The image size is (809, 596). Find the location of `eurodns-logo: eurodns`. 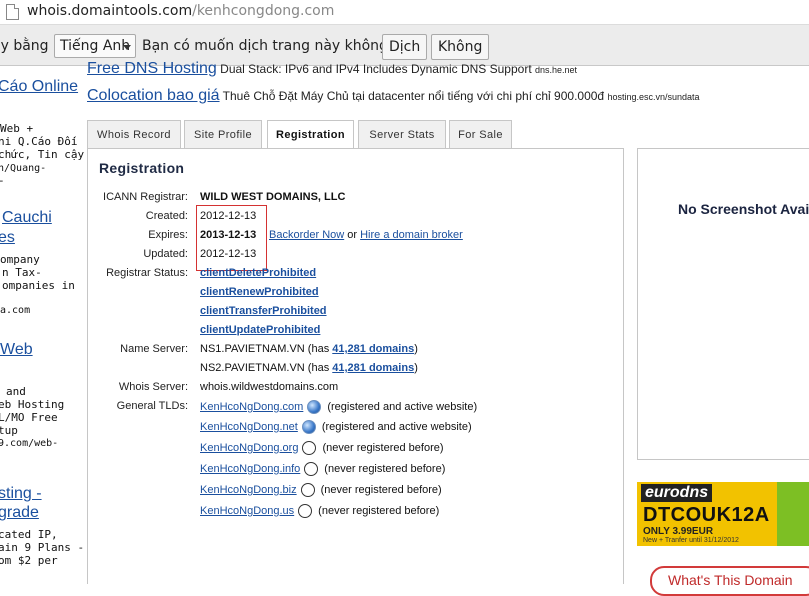

eurodns-logo: eurodns is located at coordinates (677, 493).